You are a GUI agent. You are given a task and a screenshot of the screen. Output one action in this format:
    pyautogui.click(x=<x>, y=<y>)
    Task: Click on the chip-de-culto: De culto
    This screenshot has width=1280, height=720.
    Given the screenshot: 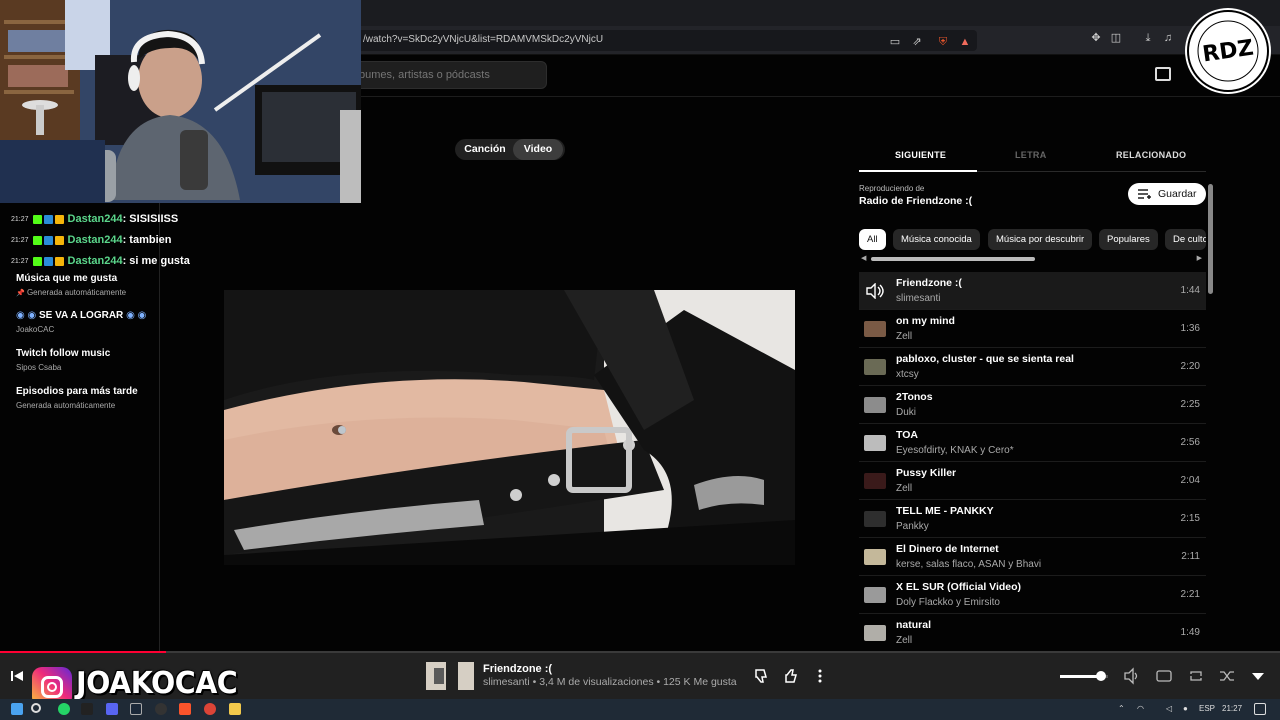 What is the action you would take?
    pyautogui.click(x=1185, y=239)
    